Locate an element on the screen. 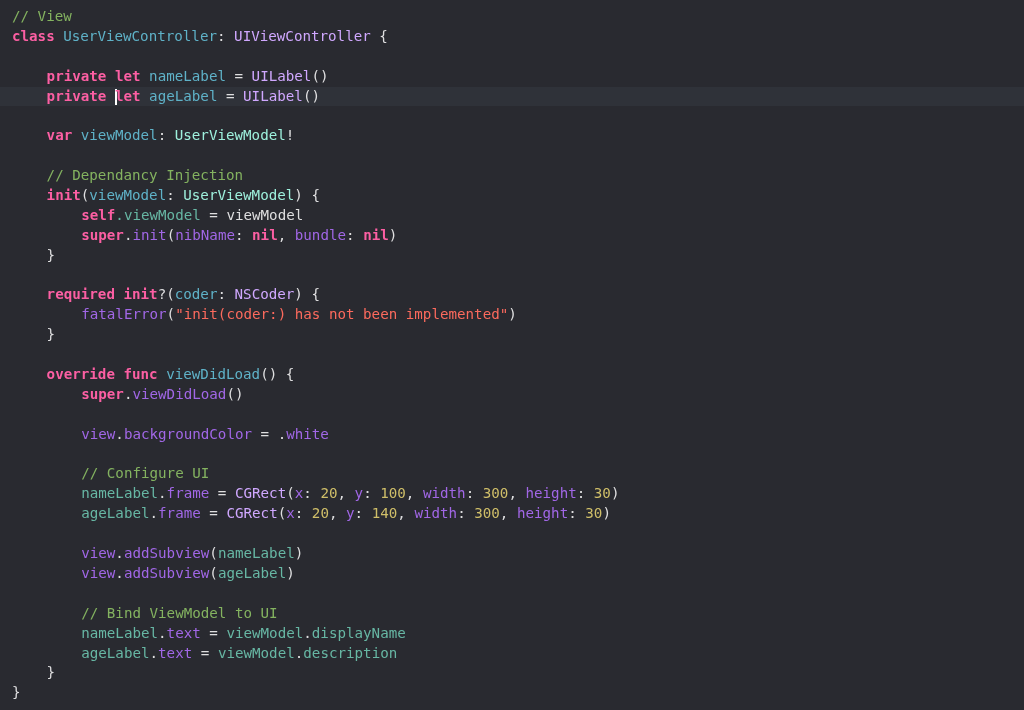 The image size is (1024, 710). code-line: super.init(nibName: nil, bundle: nil) is located at coordinates (239, 235).